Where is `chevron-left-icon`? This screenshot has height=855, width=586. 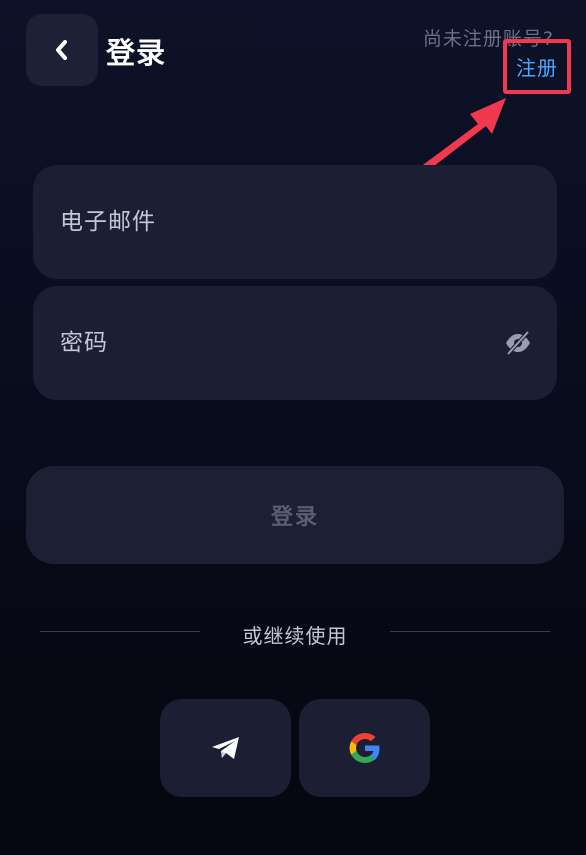
chevron-left-icon is located at coordinates (61, 50).